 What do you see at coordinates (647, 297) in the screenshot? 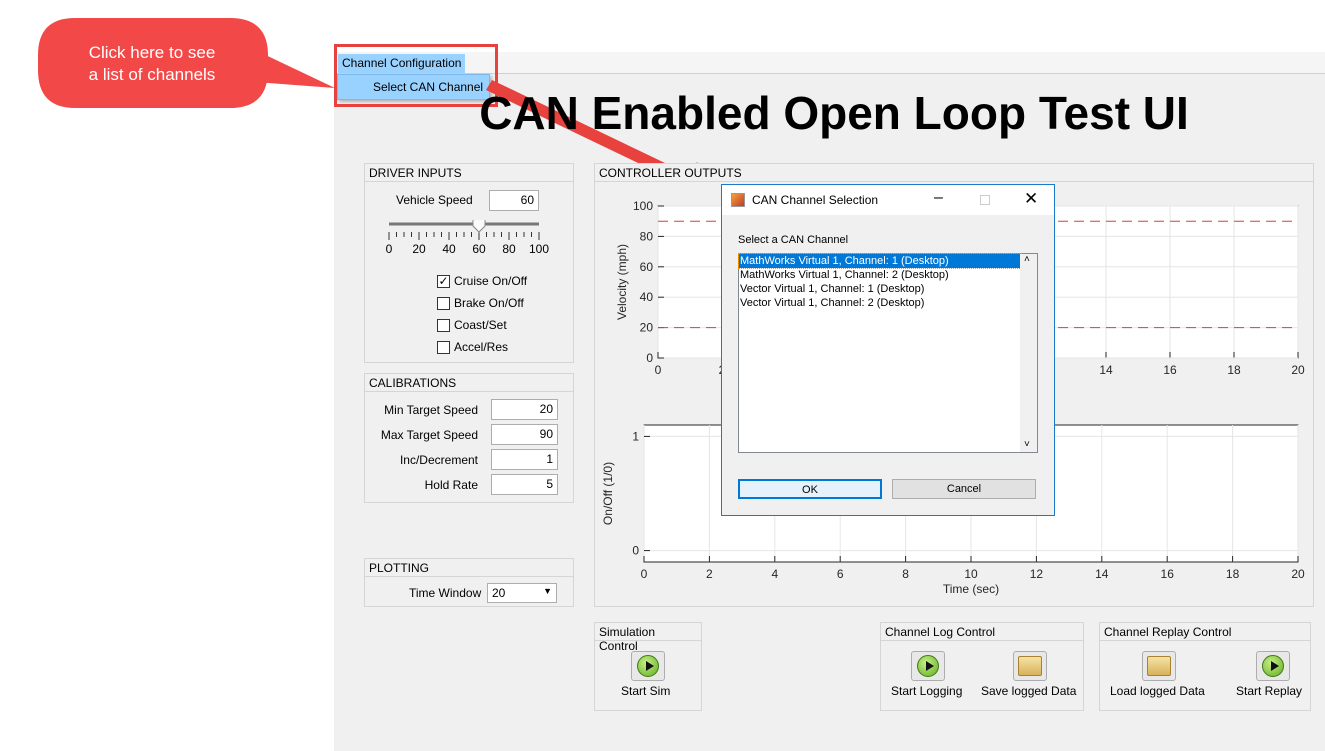
I see `y-tick-label: 40` at bounding box center [647, 297].